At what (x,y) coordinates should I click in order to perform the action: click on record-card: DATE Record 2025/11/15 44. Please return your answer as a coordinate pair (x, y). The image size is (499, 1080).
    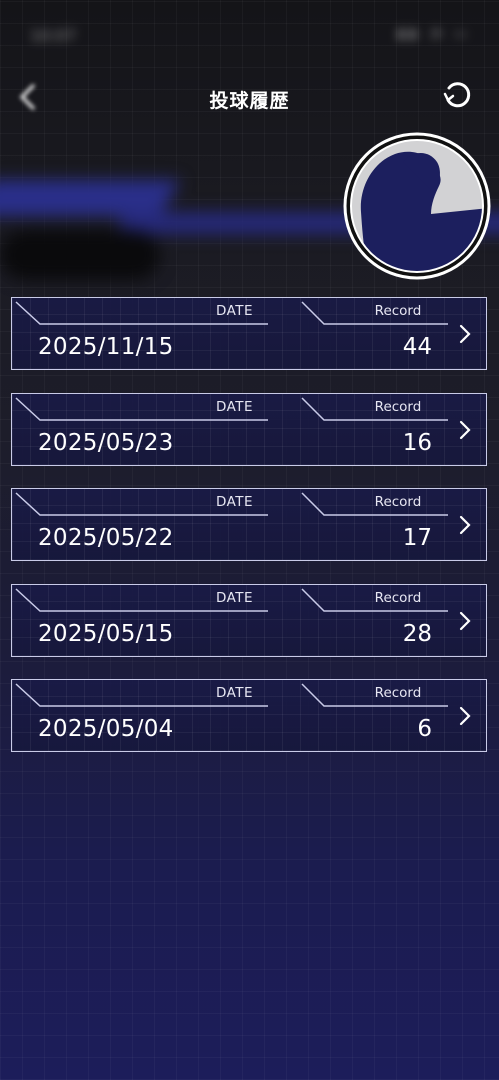
    Looking at the image, I should click on (249, 333).